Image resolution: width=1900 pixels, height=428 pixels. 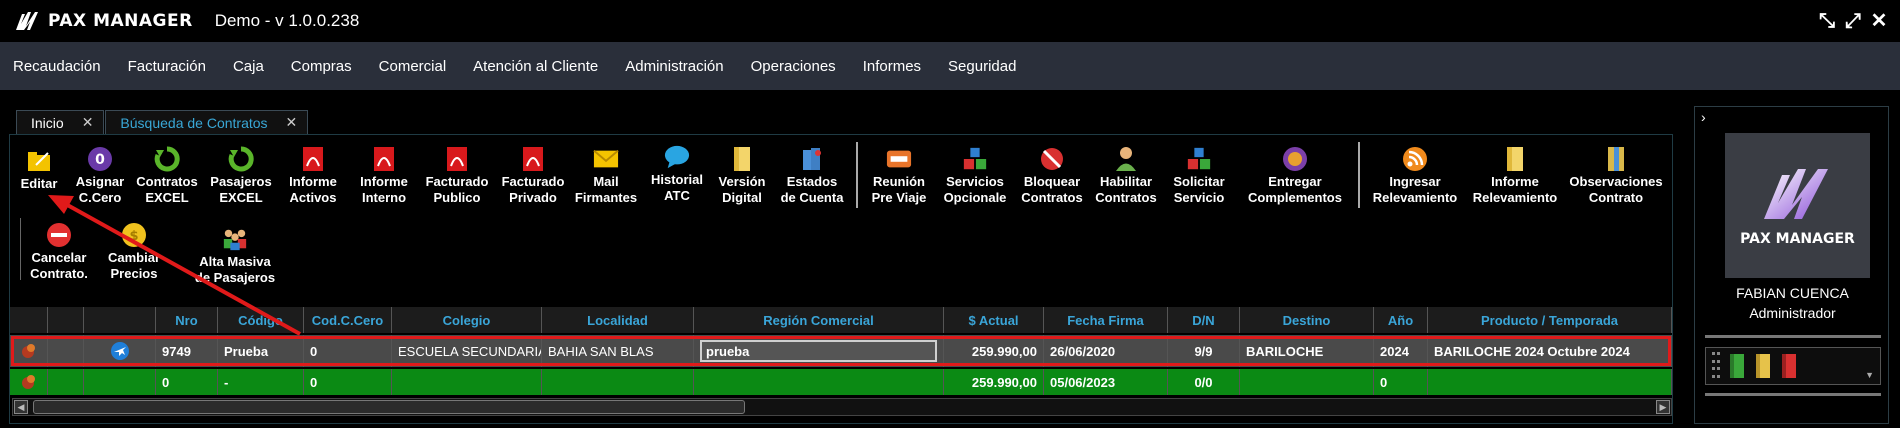 What do you see at coordinates (1106, 320) in the screenshot?
I see `header-fecha-firma: Fecha Firma` at bounding box center [1106, 320].